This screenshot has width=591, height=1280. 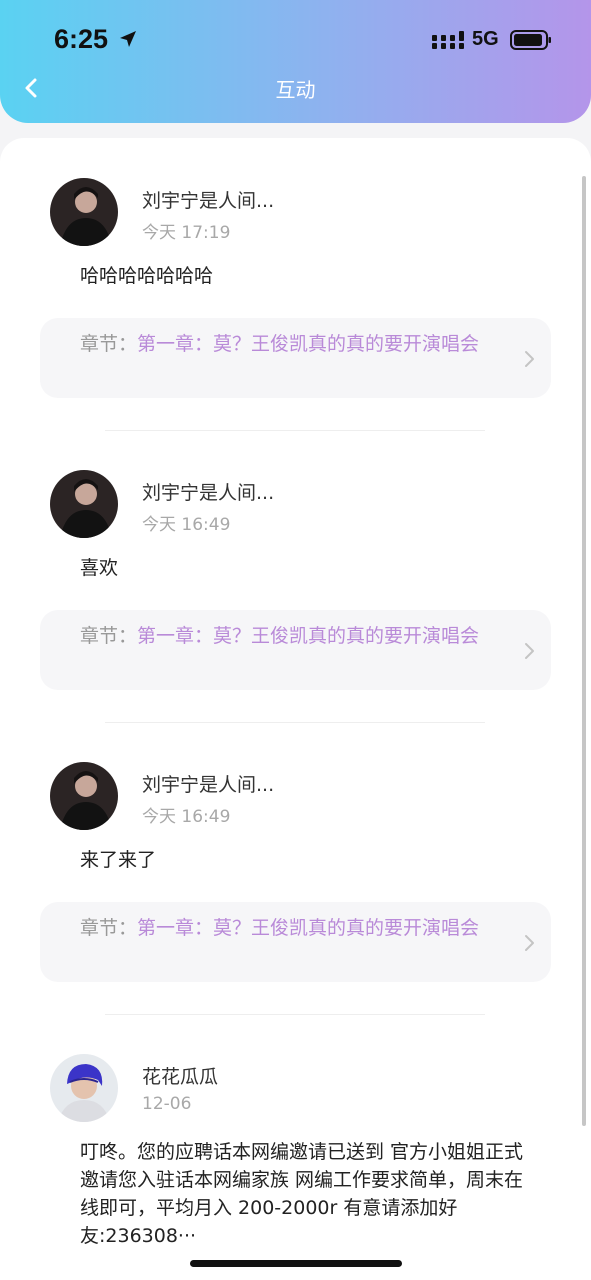 I want to click on scrollbar, so click(x=584, y=651).